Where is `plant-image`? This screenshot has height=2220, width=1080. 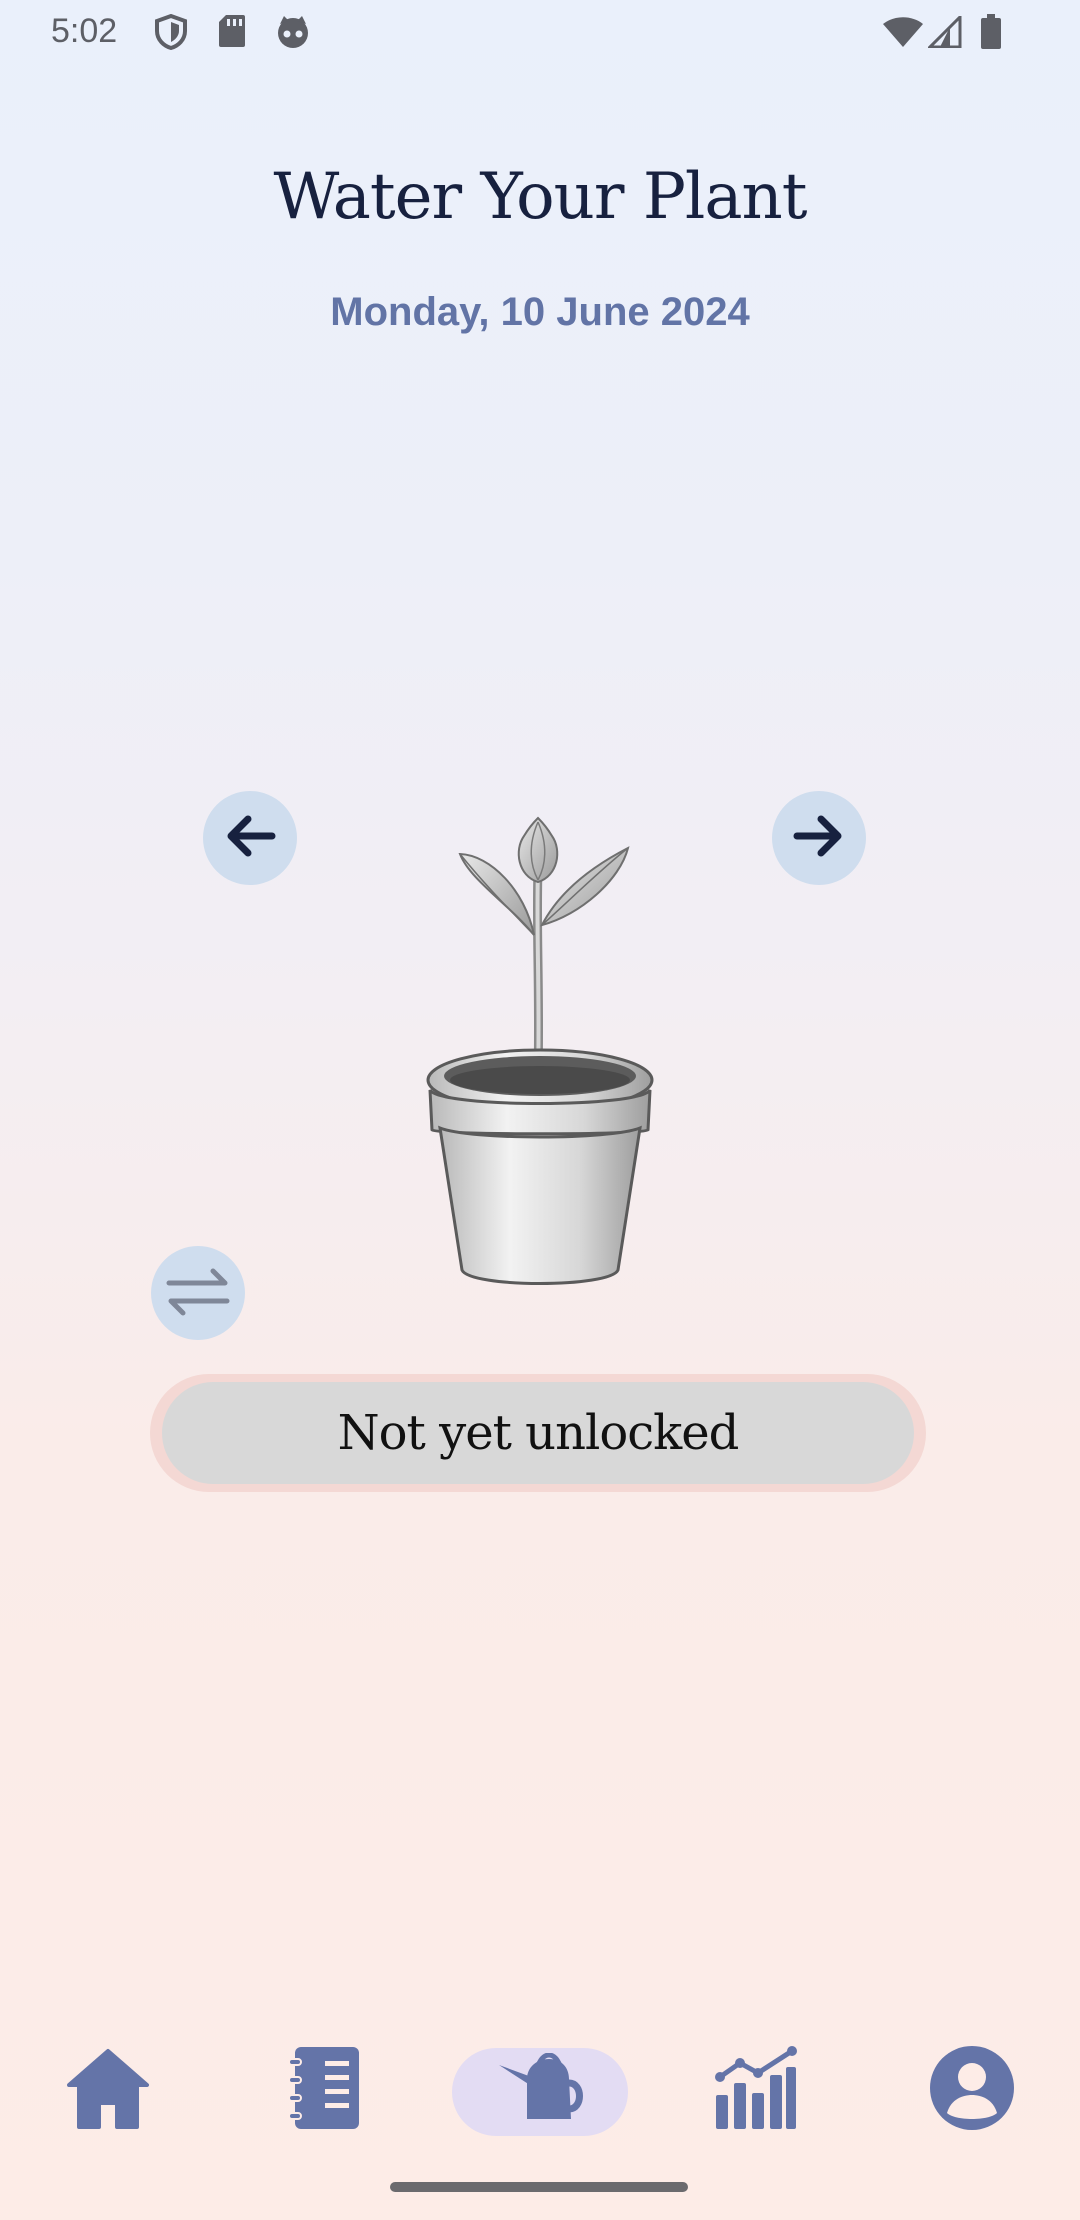
plant-image is located at coordinates (540, 1050).